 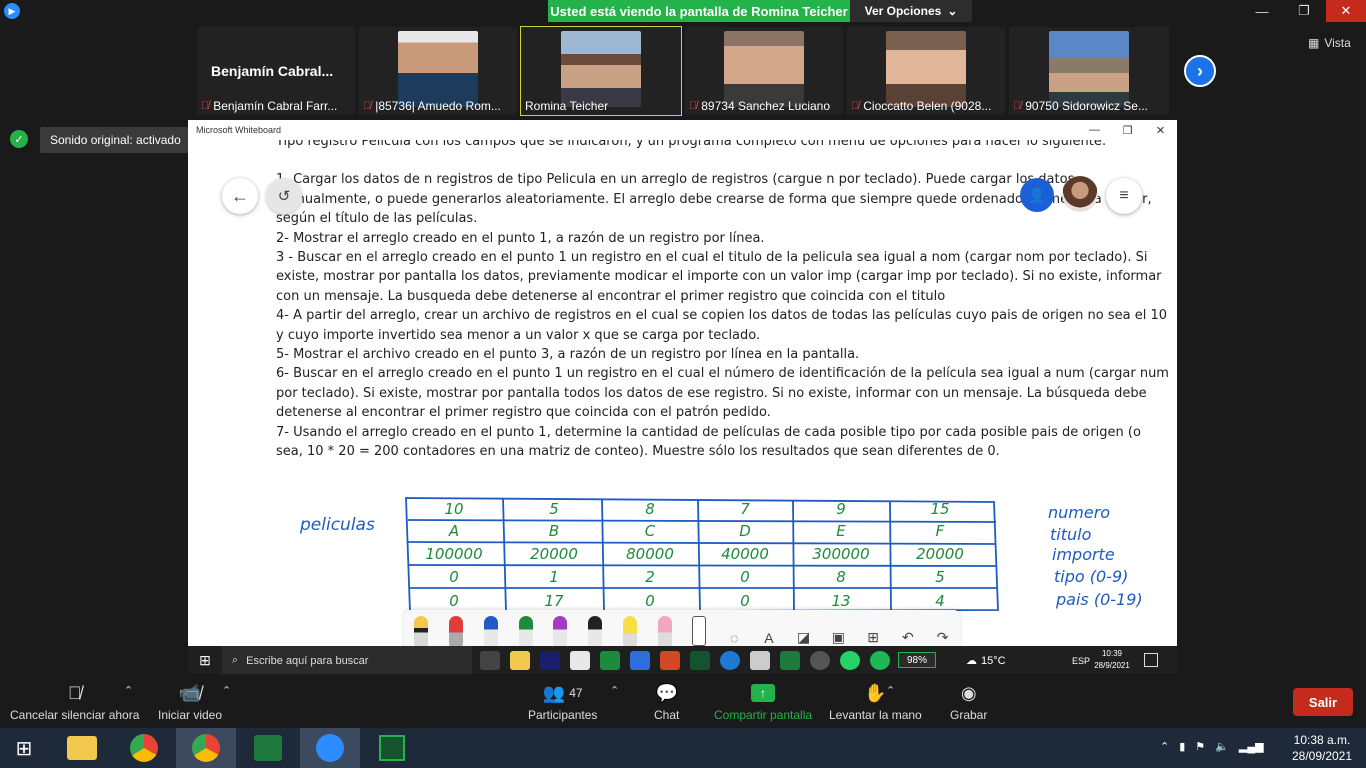 What do you see at coordinates (1323, 702) in the screenshot?
I see `leave-meeting-button: Salir` at bounding box center [1323, 702].